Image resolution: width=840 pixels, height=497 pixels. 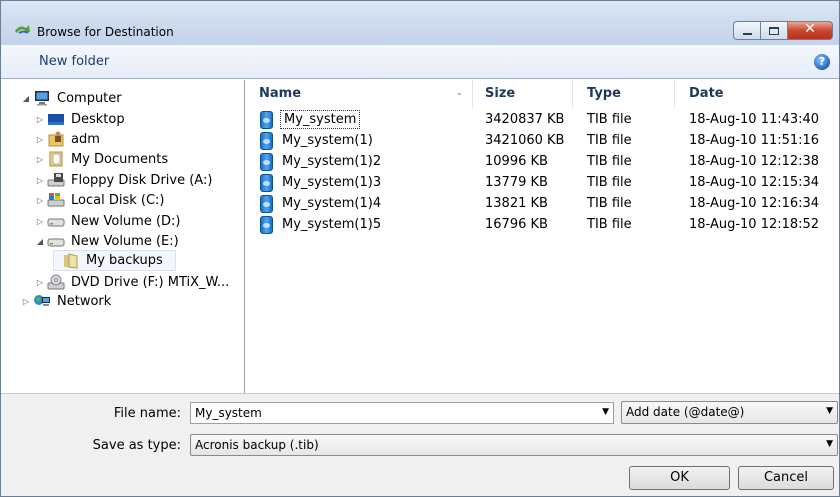 What do you see at coordinates (118, 200) in the screenshot?
I see `tree-item-label: Local Disk (C:)` at bounding box center [118, 200].